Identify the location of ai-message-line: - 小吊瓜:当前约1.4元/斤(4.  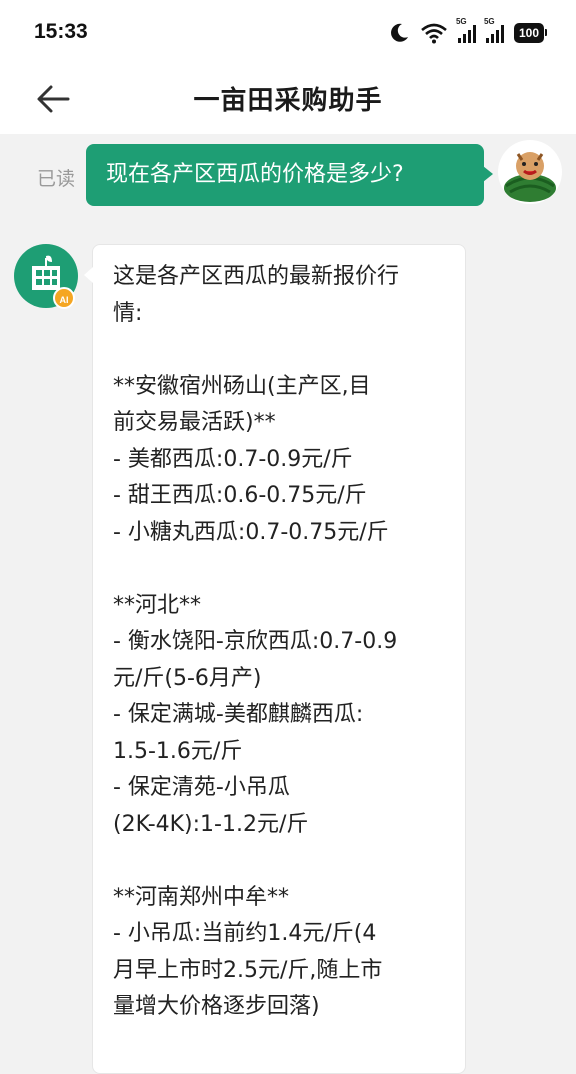
(245, 933).